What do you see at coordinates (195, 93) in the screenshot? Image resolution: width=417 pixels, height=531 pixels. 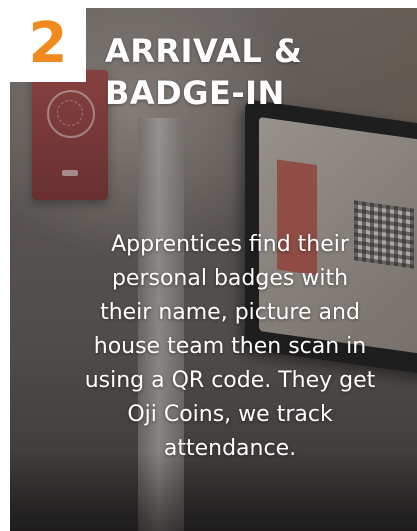 I see `card-title-line-2: BADGE-IN` at bounding box center [195, 93].